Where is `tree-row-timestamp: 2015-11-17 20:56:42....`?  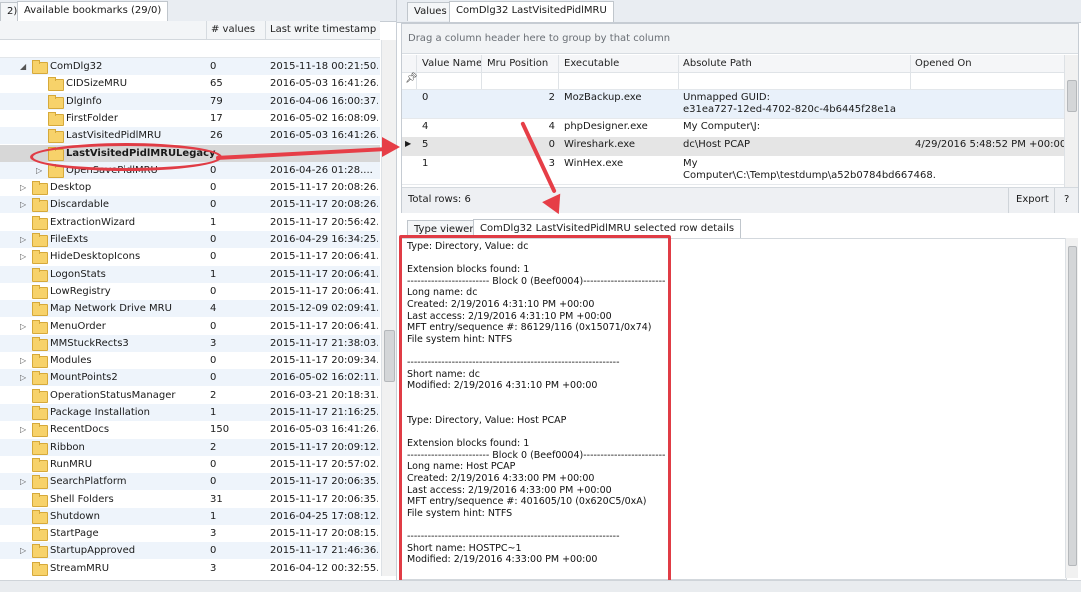 tree-row-timestamp: 2015-11-17 20:56:42.... is located at coordinates (324, 222).